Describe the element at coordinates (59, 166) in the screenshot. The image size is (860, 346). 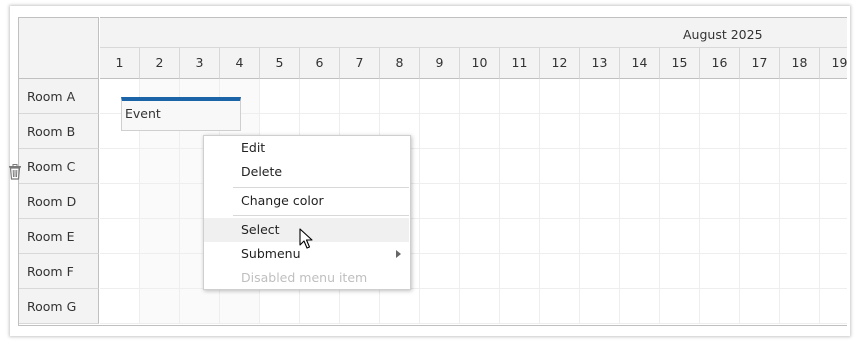
I see `row-header: Room C` at that location.